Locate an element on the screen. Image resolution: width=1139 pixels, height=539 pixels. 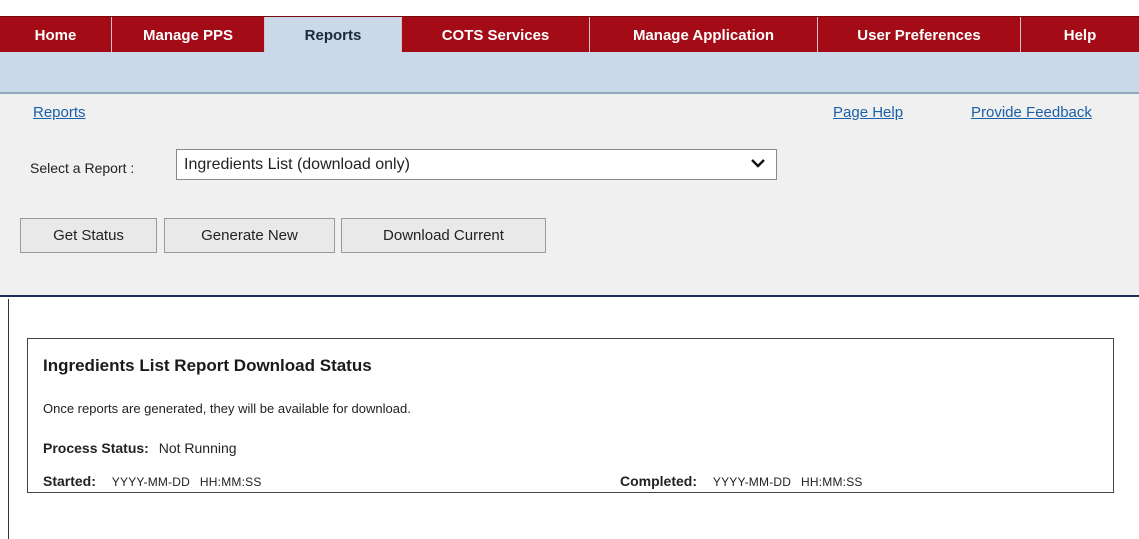
get-status-button: Get Status is located at coordinates (88, 235).